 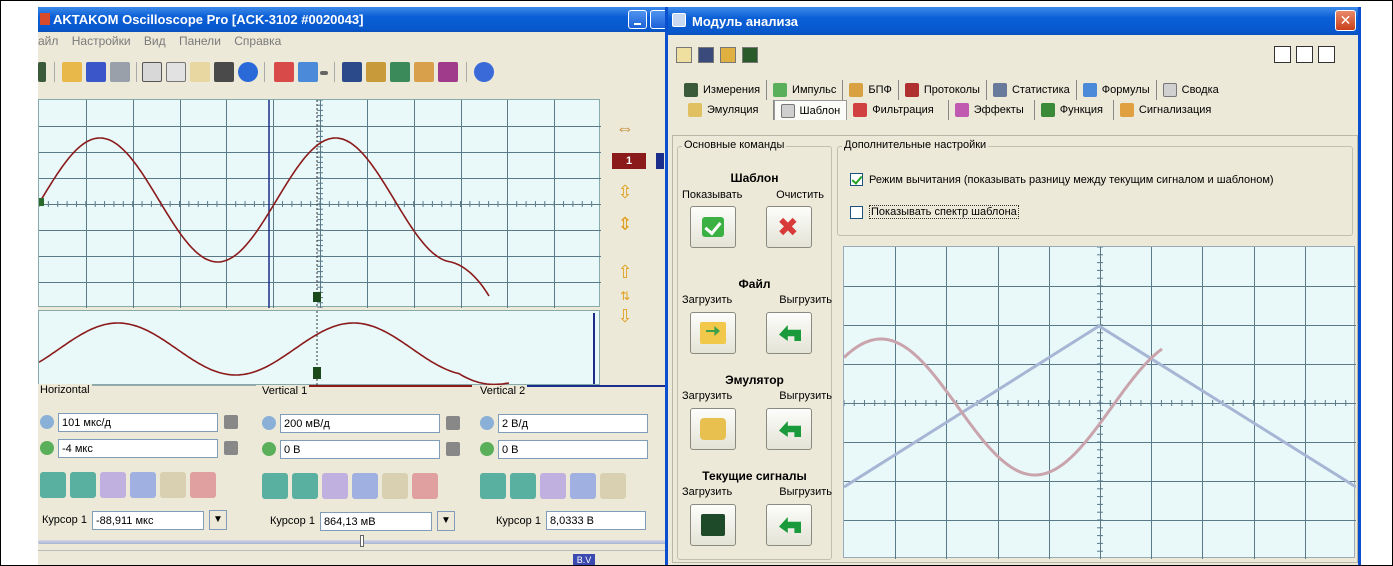 What do you see at coordinates (706, 55) in the screenshot?
I see `book-icon` at bounding box center [706, 55].